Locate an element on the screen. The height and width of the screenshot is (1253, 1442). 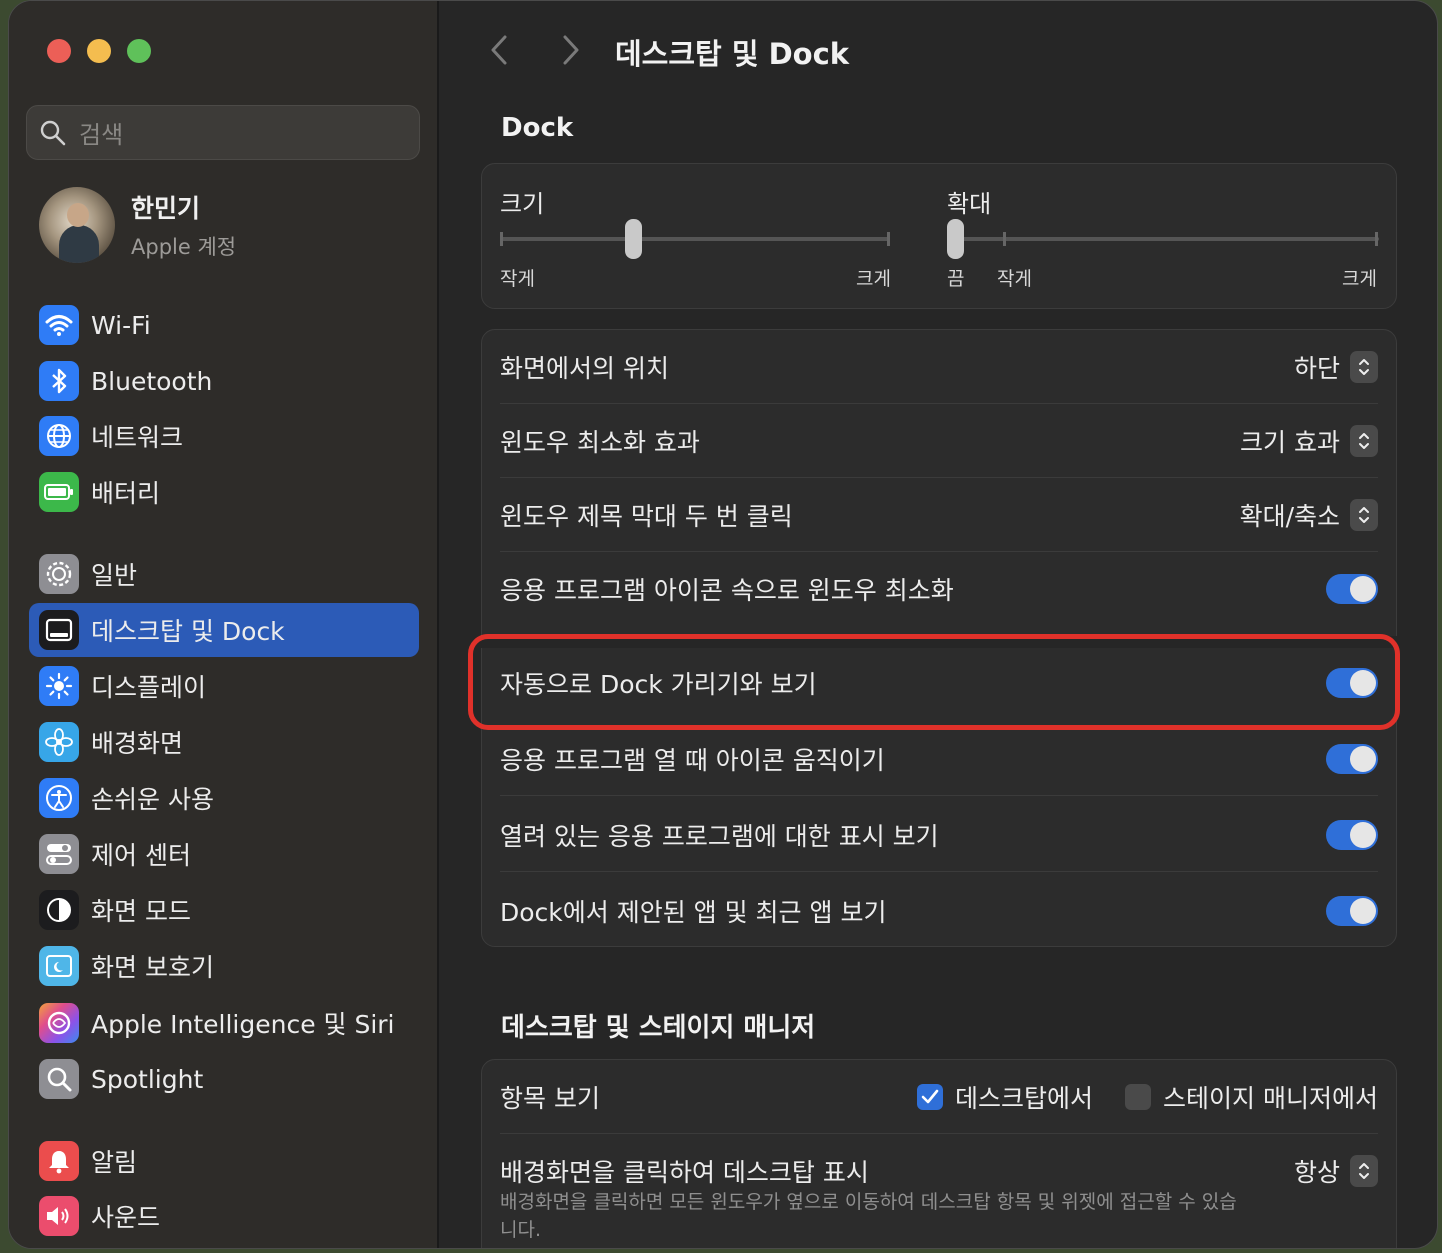
magnify-max-label: 크게 is located at coordinates (1359, 279).